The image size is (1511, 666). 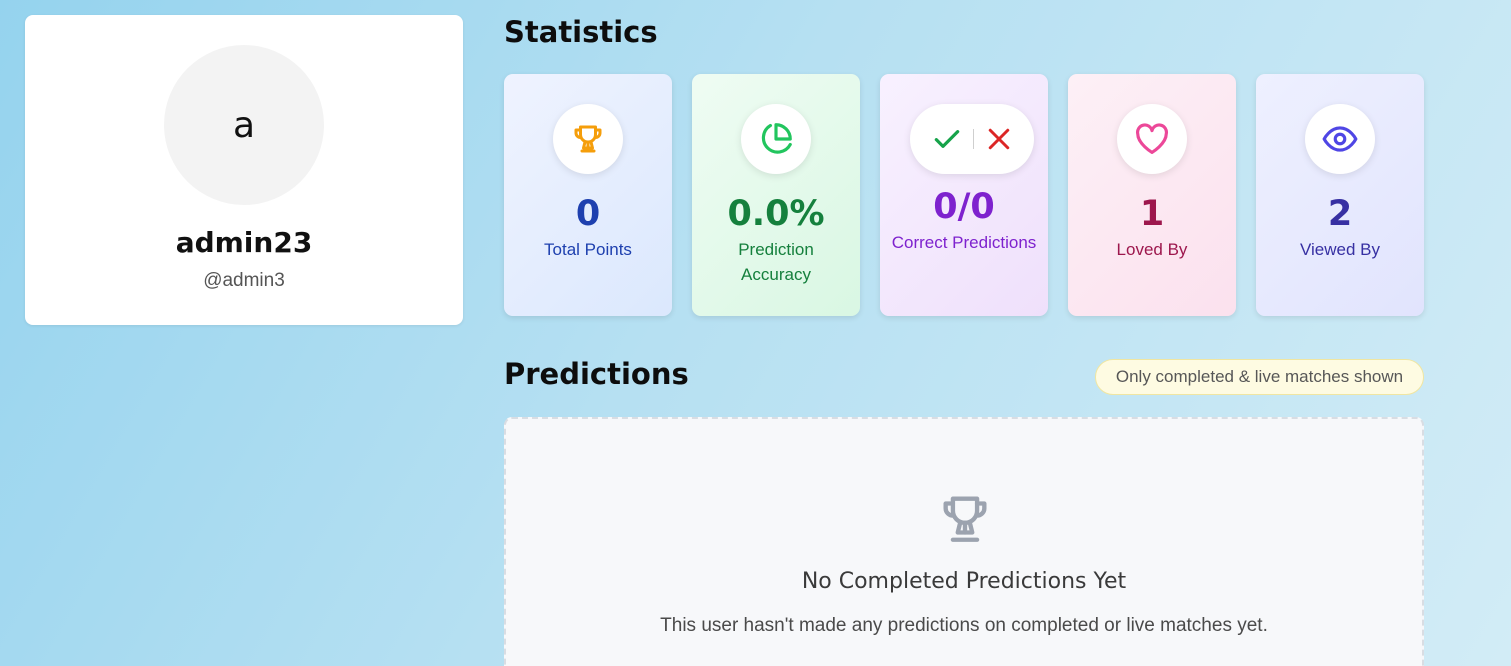 What do you see at coordinates (776, 262) in the screenshot?
I see `stat-label-prediction-accuracy: Prediction Accuracy` at bounding box center [776, 262].